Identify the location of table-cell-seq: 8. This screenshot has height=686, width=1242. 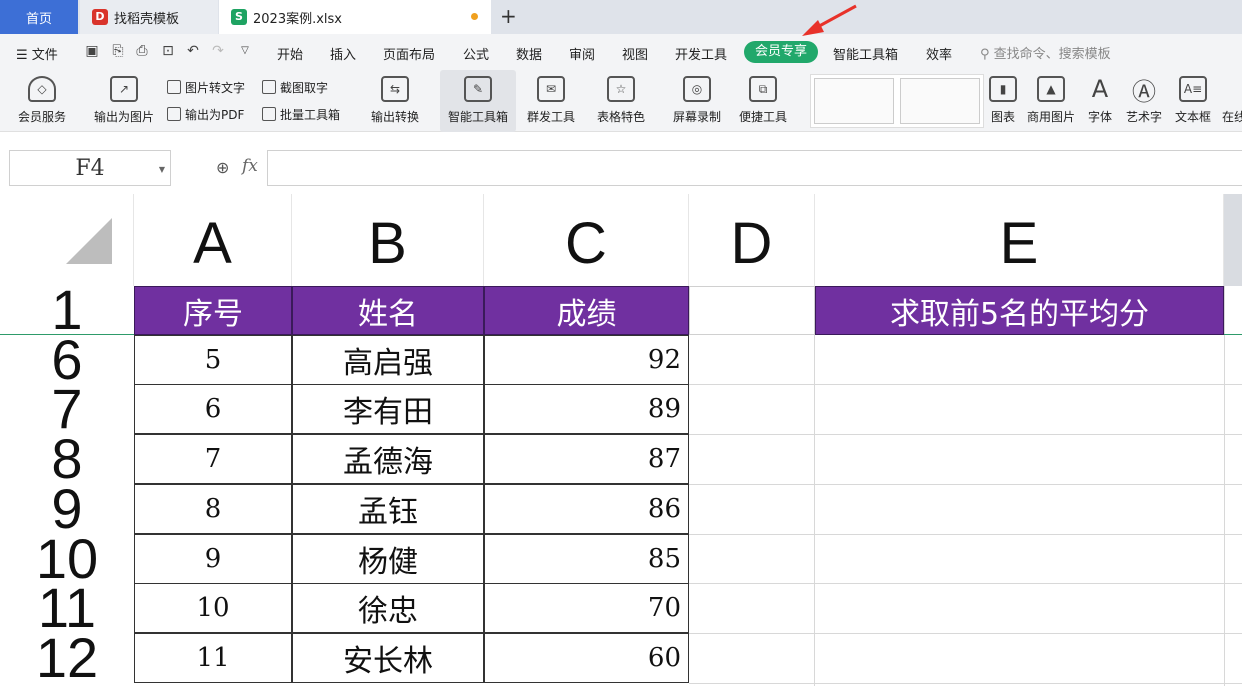
(213, 509).